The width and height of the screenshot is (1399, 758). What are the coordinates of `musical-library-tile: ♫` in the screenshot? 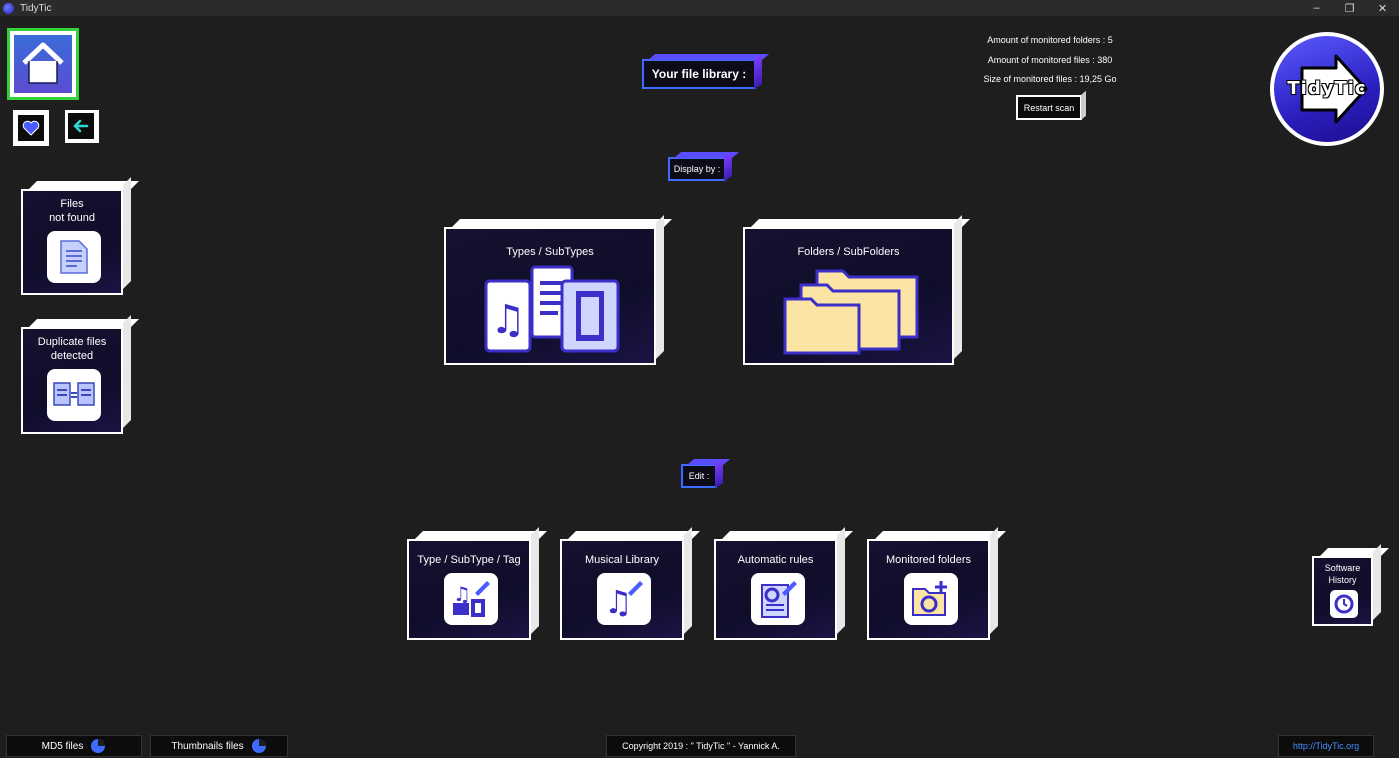 It's located at (624, 599).